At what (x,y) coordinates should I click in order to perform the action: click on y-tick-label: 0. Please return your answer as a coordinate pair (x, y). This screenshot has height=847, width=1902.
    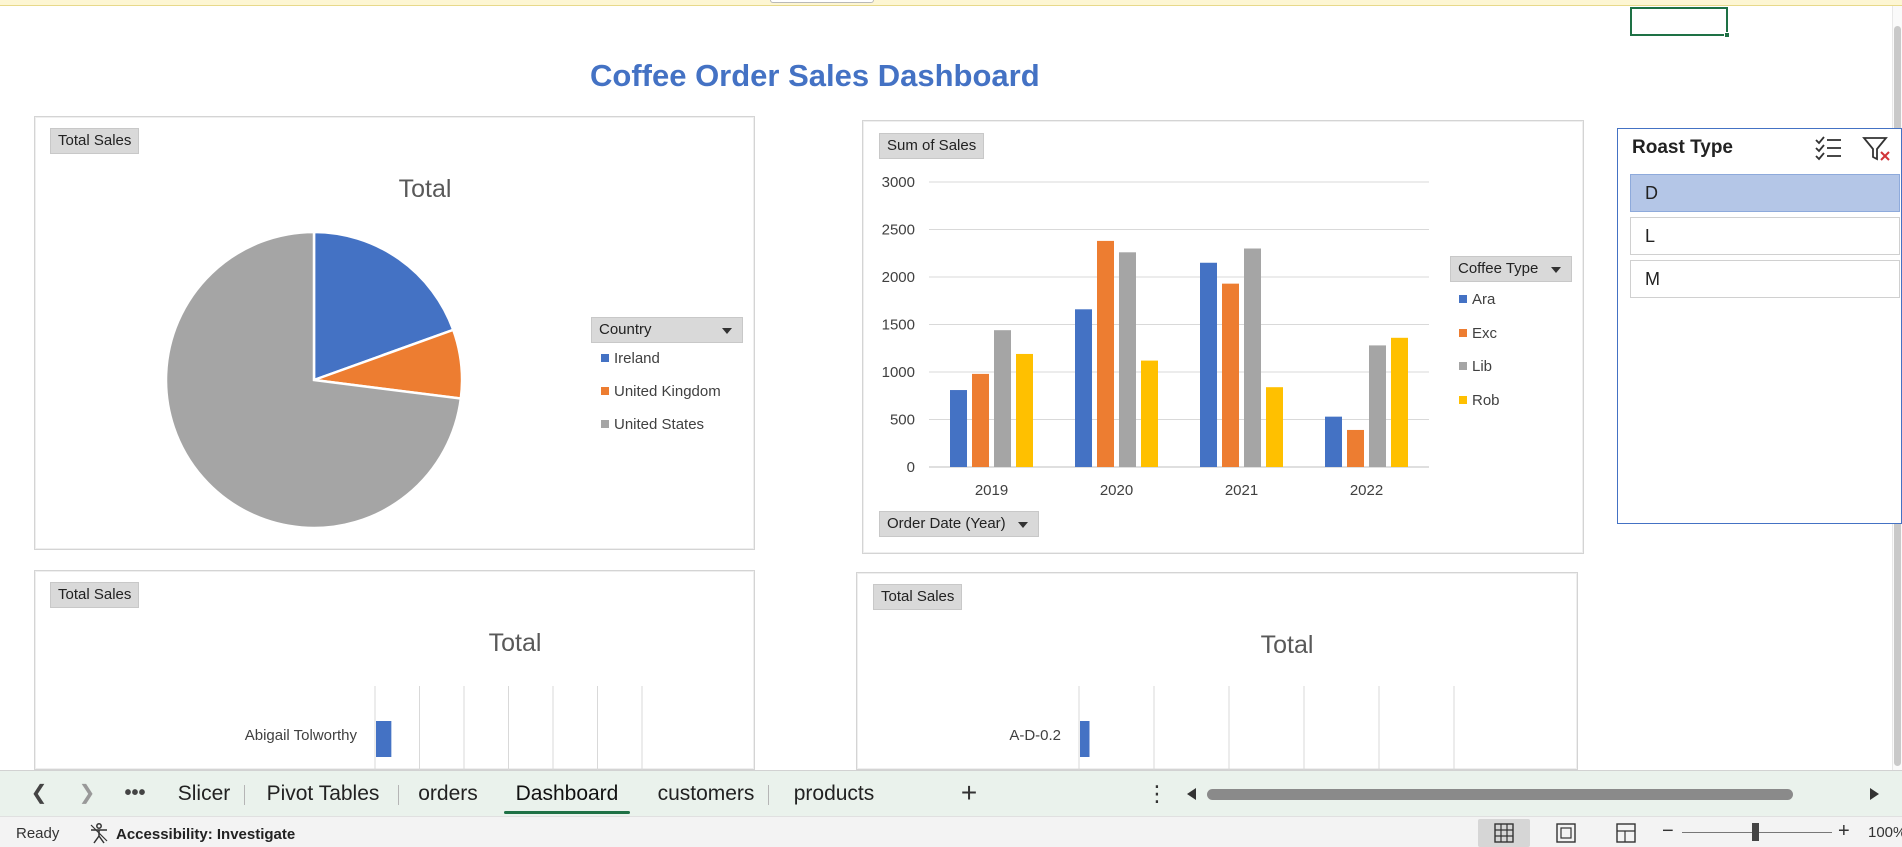
    Looking at the image, I should click on (911, 467).